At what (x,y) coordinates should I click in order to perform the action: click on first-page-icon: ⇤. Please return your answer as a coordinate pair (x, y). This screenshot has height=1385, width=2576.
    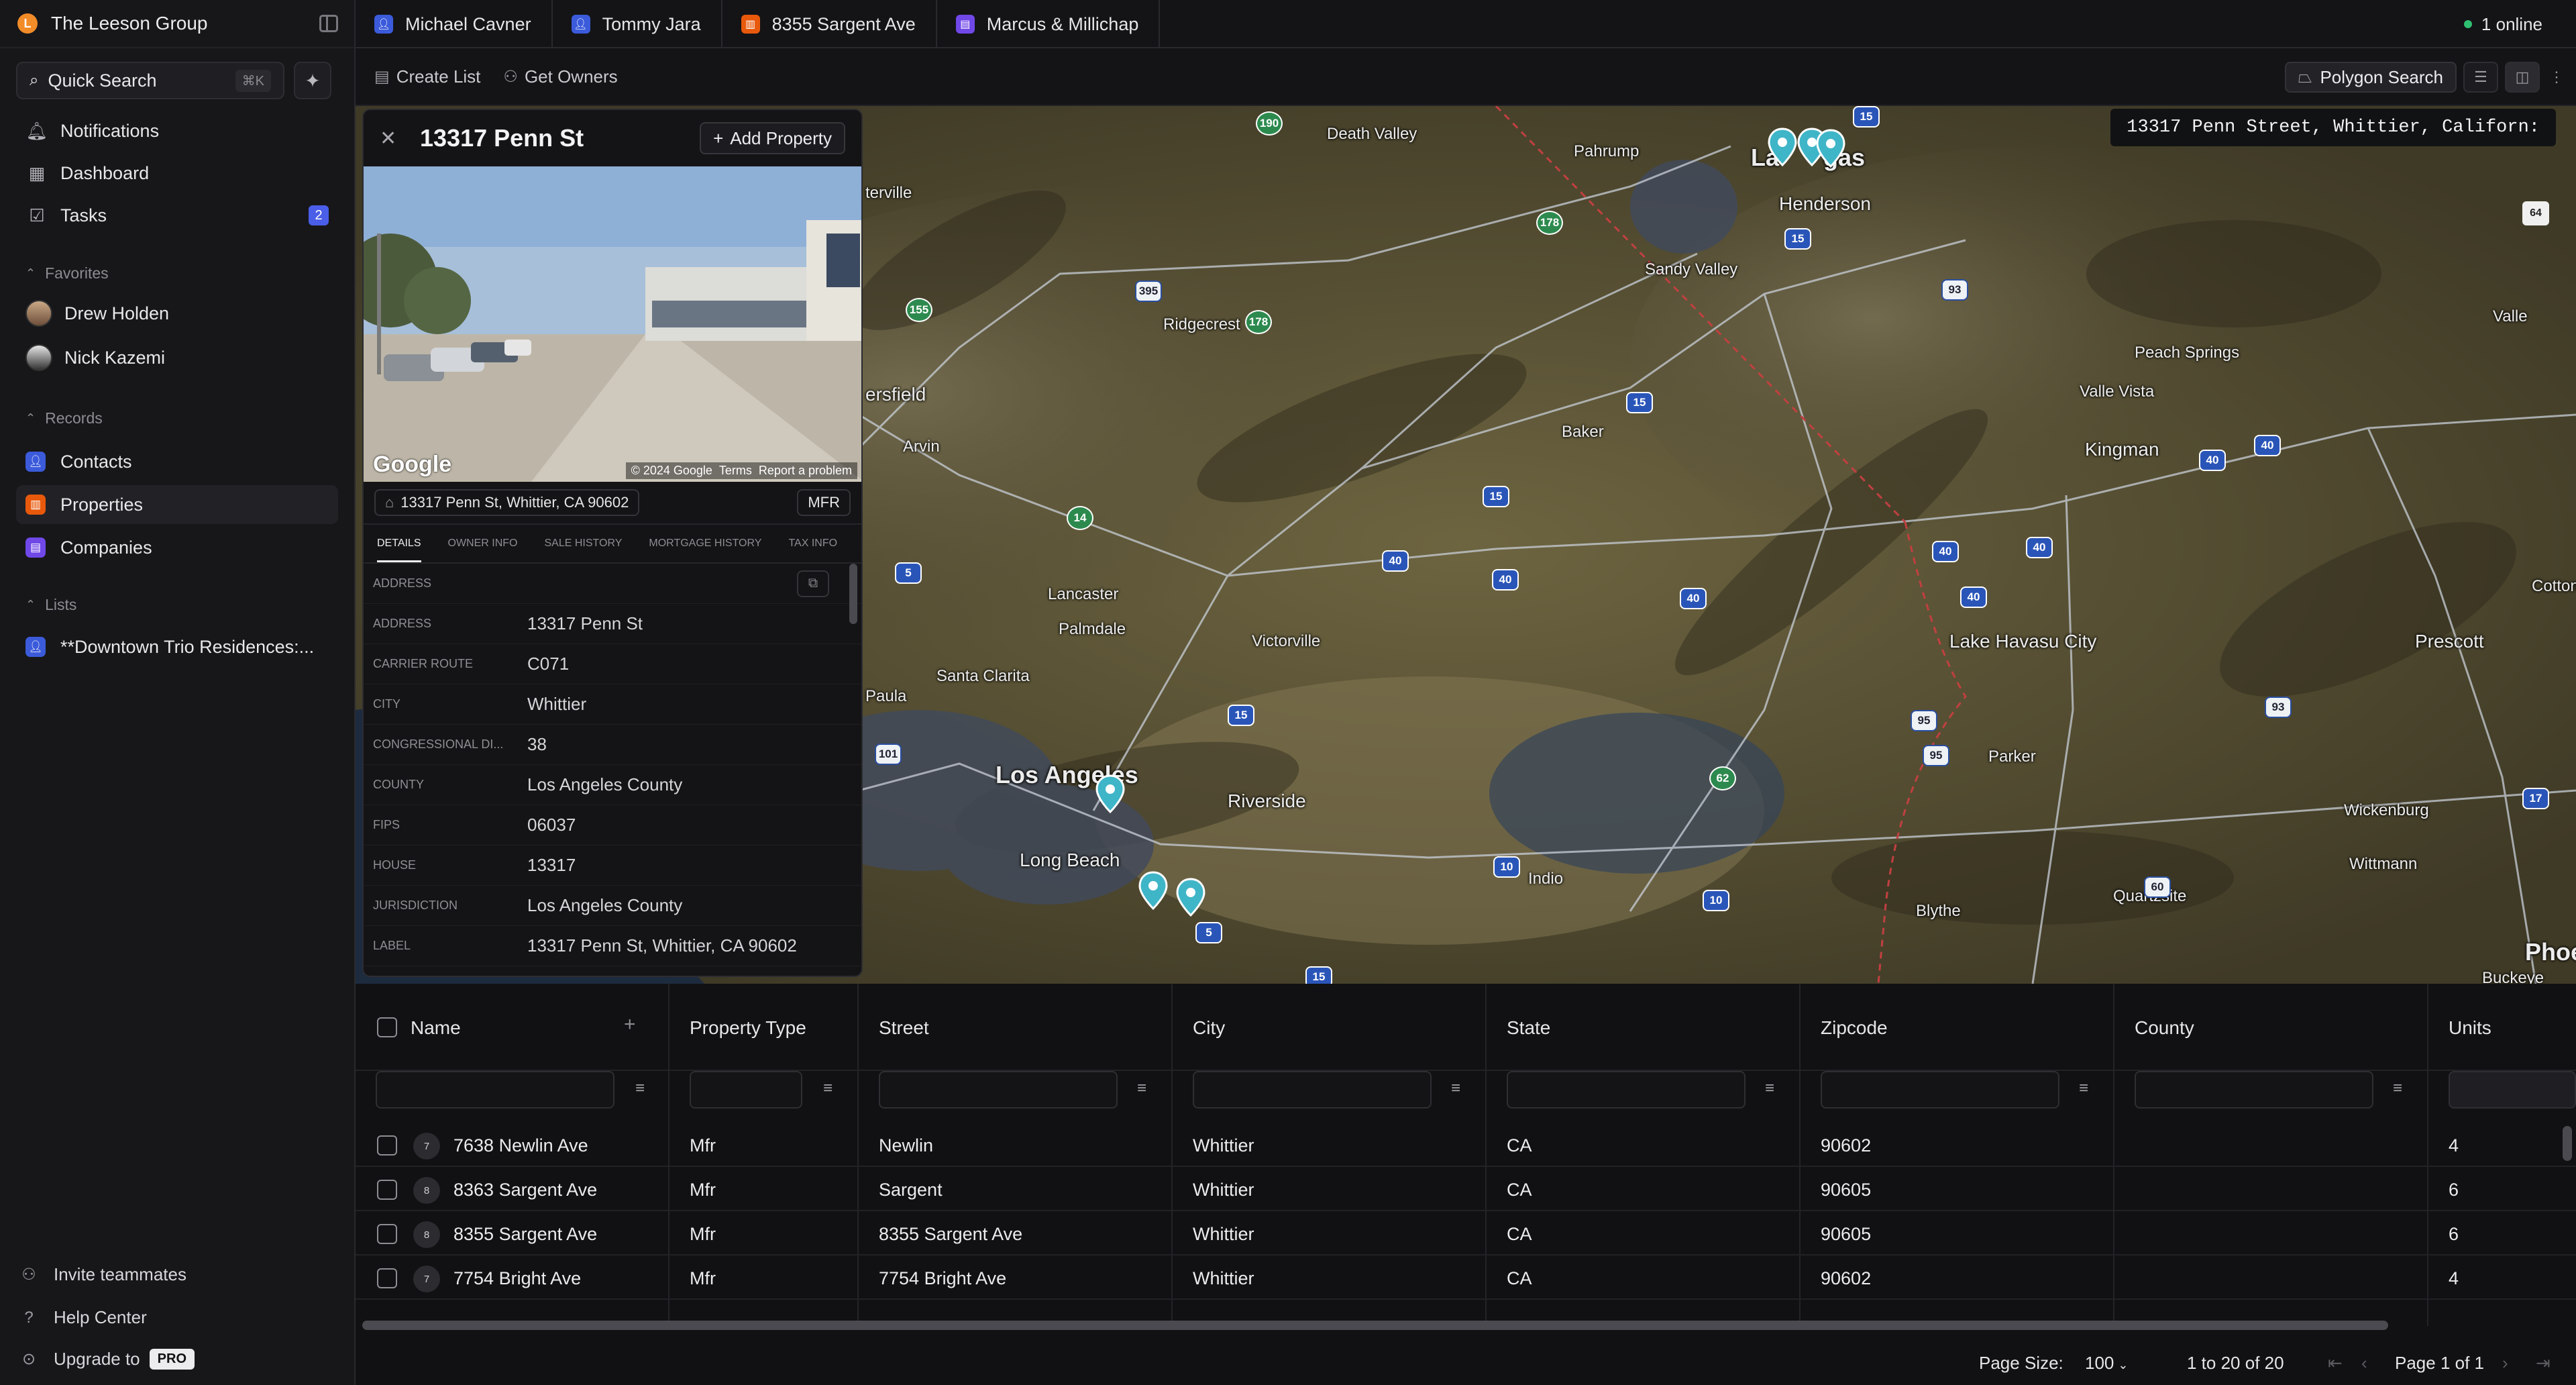
    Looking at the image, I should click on (2335, 1363).